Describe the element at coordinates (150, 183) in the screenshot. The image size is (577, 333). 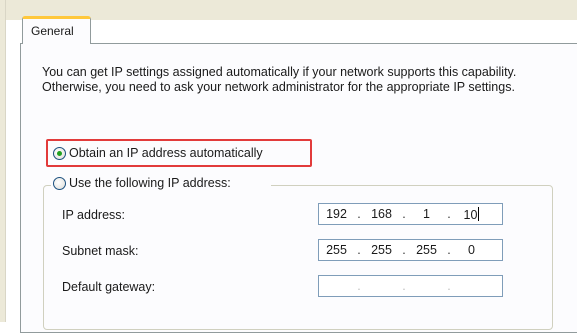
I see `radio-manual-label: Use the following IP address:` at that location.